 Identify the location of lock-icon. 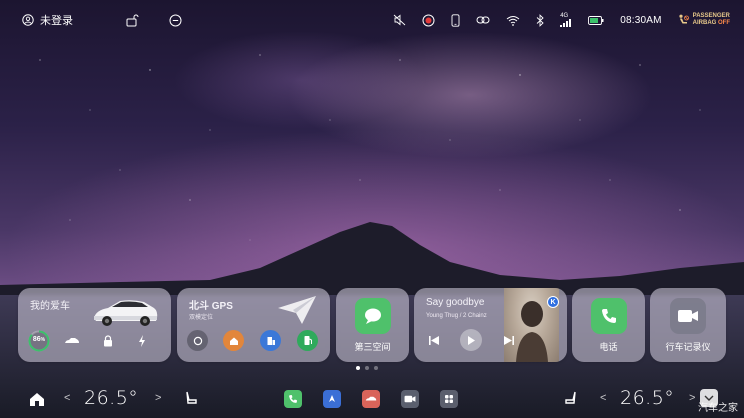
(108, 341).